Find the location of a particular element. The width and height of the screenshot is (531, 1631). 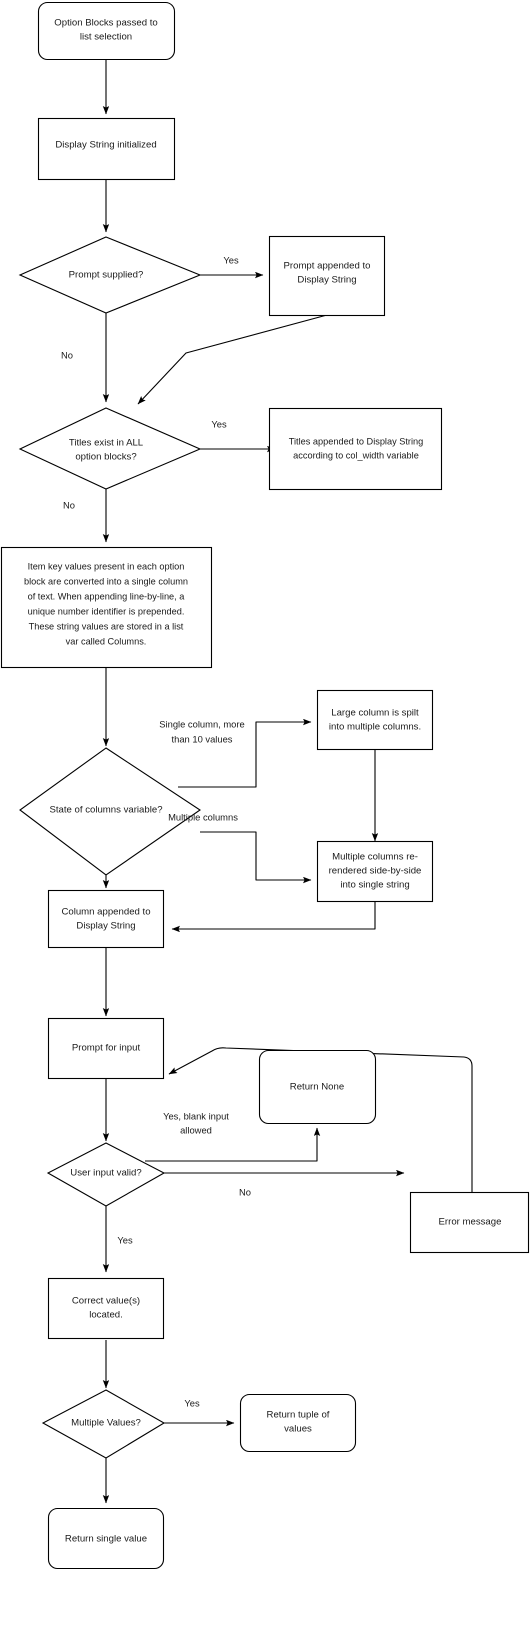

node-item-key-values-label-line1: Item key values present in each option is located at coordinates (106, 566).